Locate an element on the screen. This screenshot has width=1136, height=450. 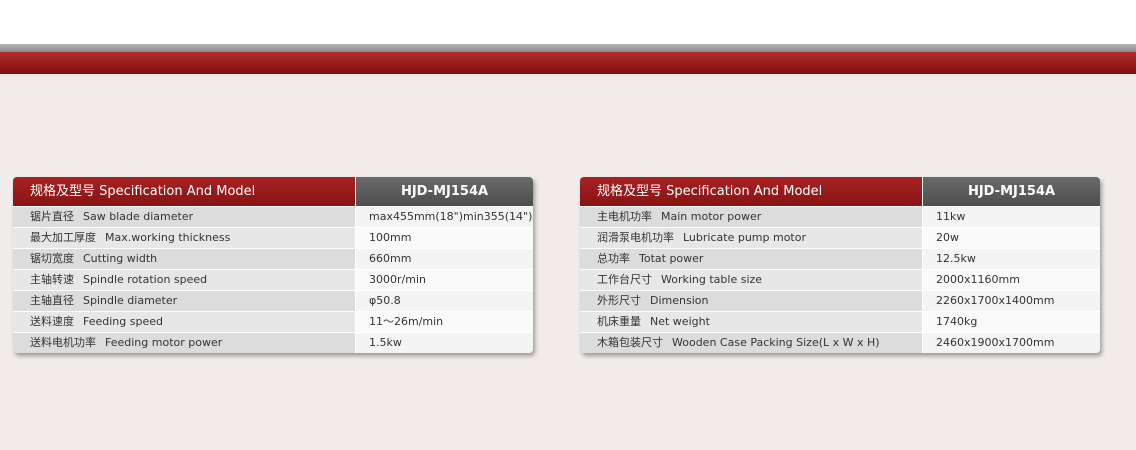
row-value: 20w is located at coordinates (1011, 238).